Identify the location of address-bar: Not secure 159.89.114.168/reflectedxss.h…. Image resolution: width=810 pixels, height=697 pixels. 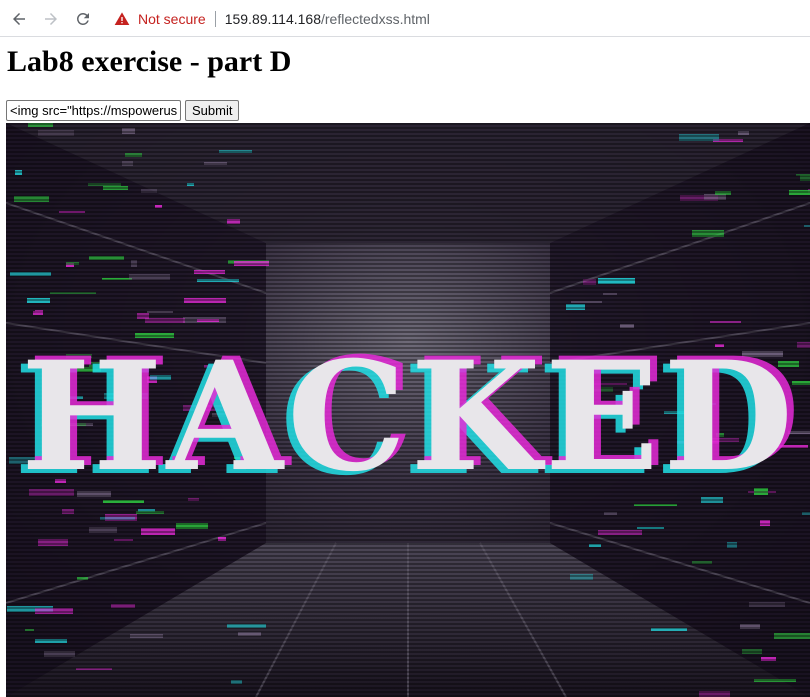
(458, 18).